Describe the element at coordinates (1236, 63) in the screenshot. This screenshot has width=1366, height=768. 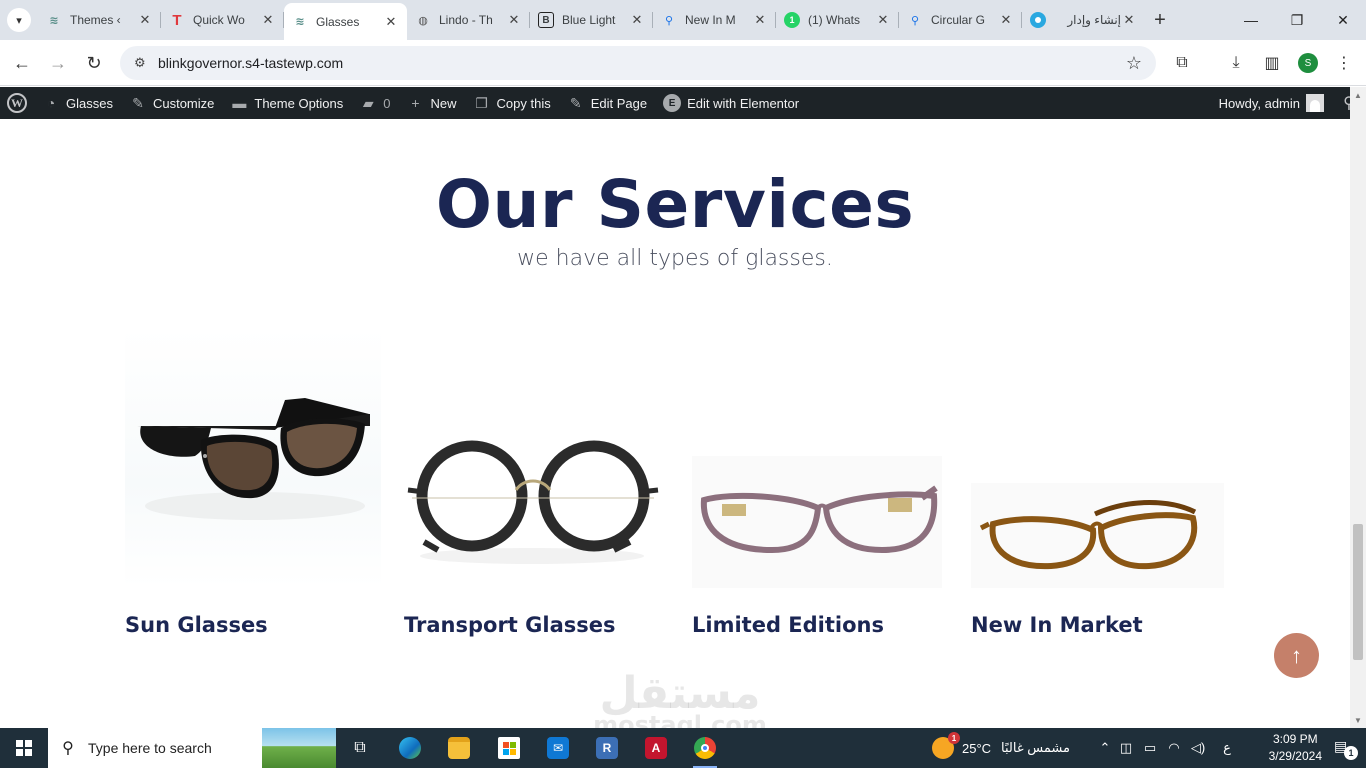
I see `download-icon: ⤓` at that location.